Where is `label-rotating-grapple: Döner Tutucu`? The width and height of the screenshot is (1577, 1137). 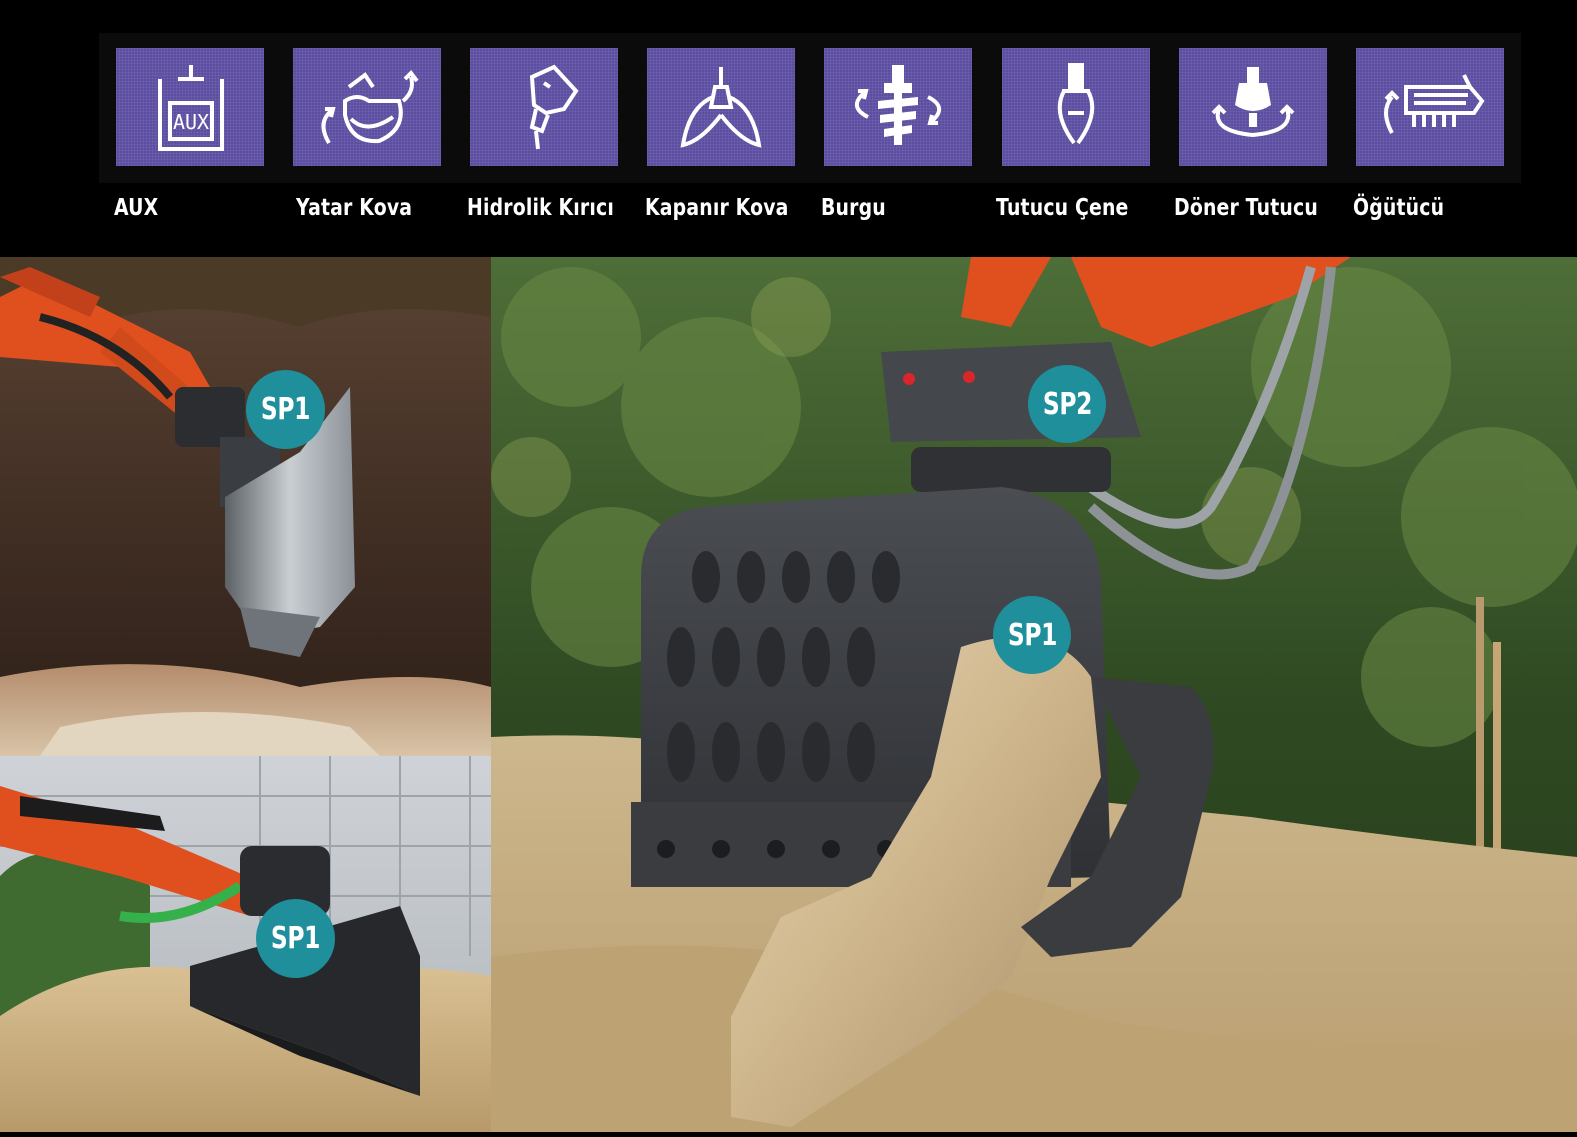 label-rotating-grapple: Döner Tutucu is located at coordinates (1246, 208).